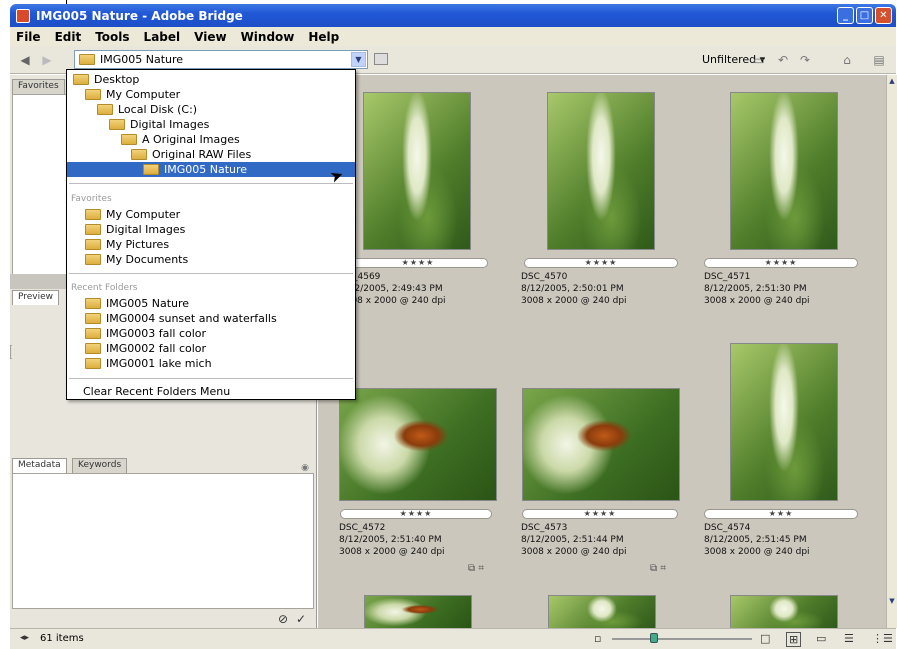 The image size is (897, 649). What do you see at coordinates (162, 37) in the screenshot?
I see `menu-label: Label` at bounding box center [162, 37].